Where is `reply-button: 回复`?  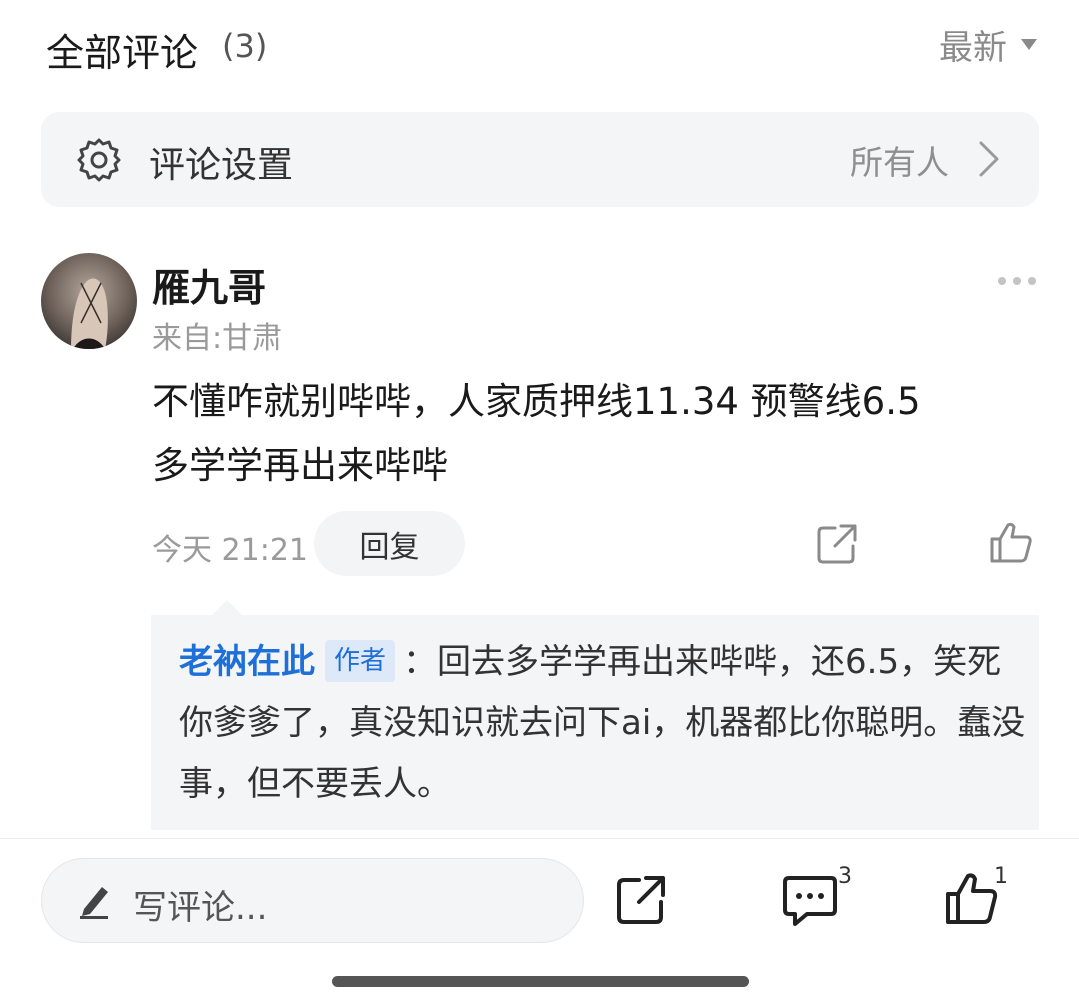
reply-button: 回复 is located at coordinates (389, 543).